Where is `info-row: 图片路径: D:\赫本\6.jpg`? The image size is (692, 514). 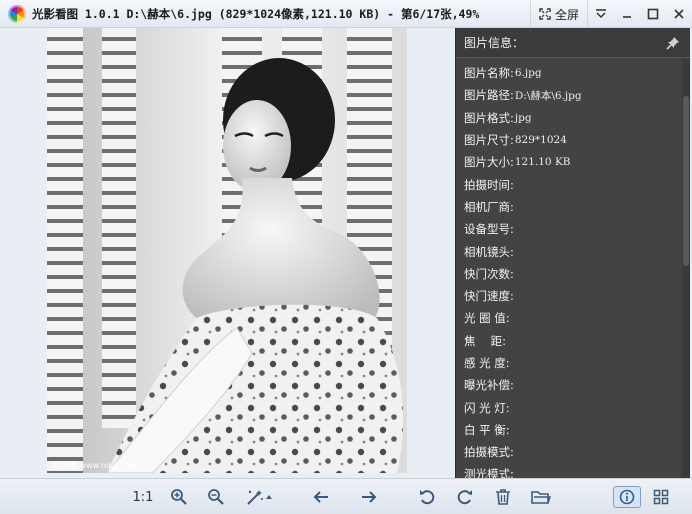 info-row: 图片路径: D:\赫本\6.jpg is located at coordinates (573, 95).